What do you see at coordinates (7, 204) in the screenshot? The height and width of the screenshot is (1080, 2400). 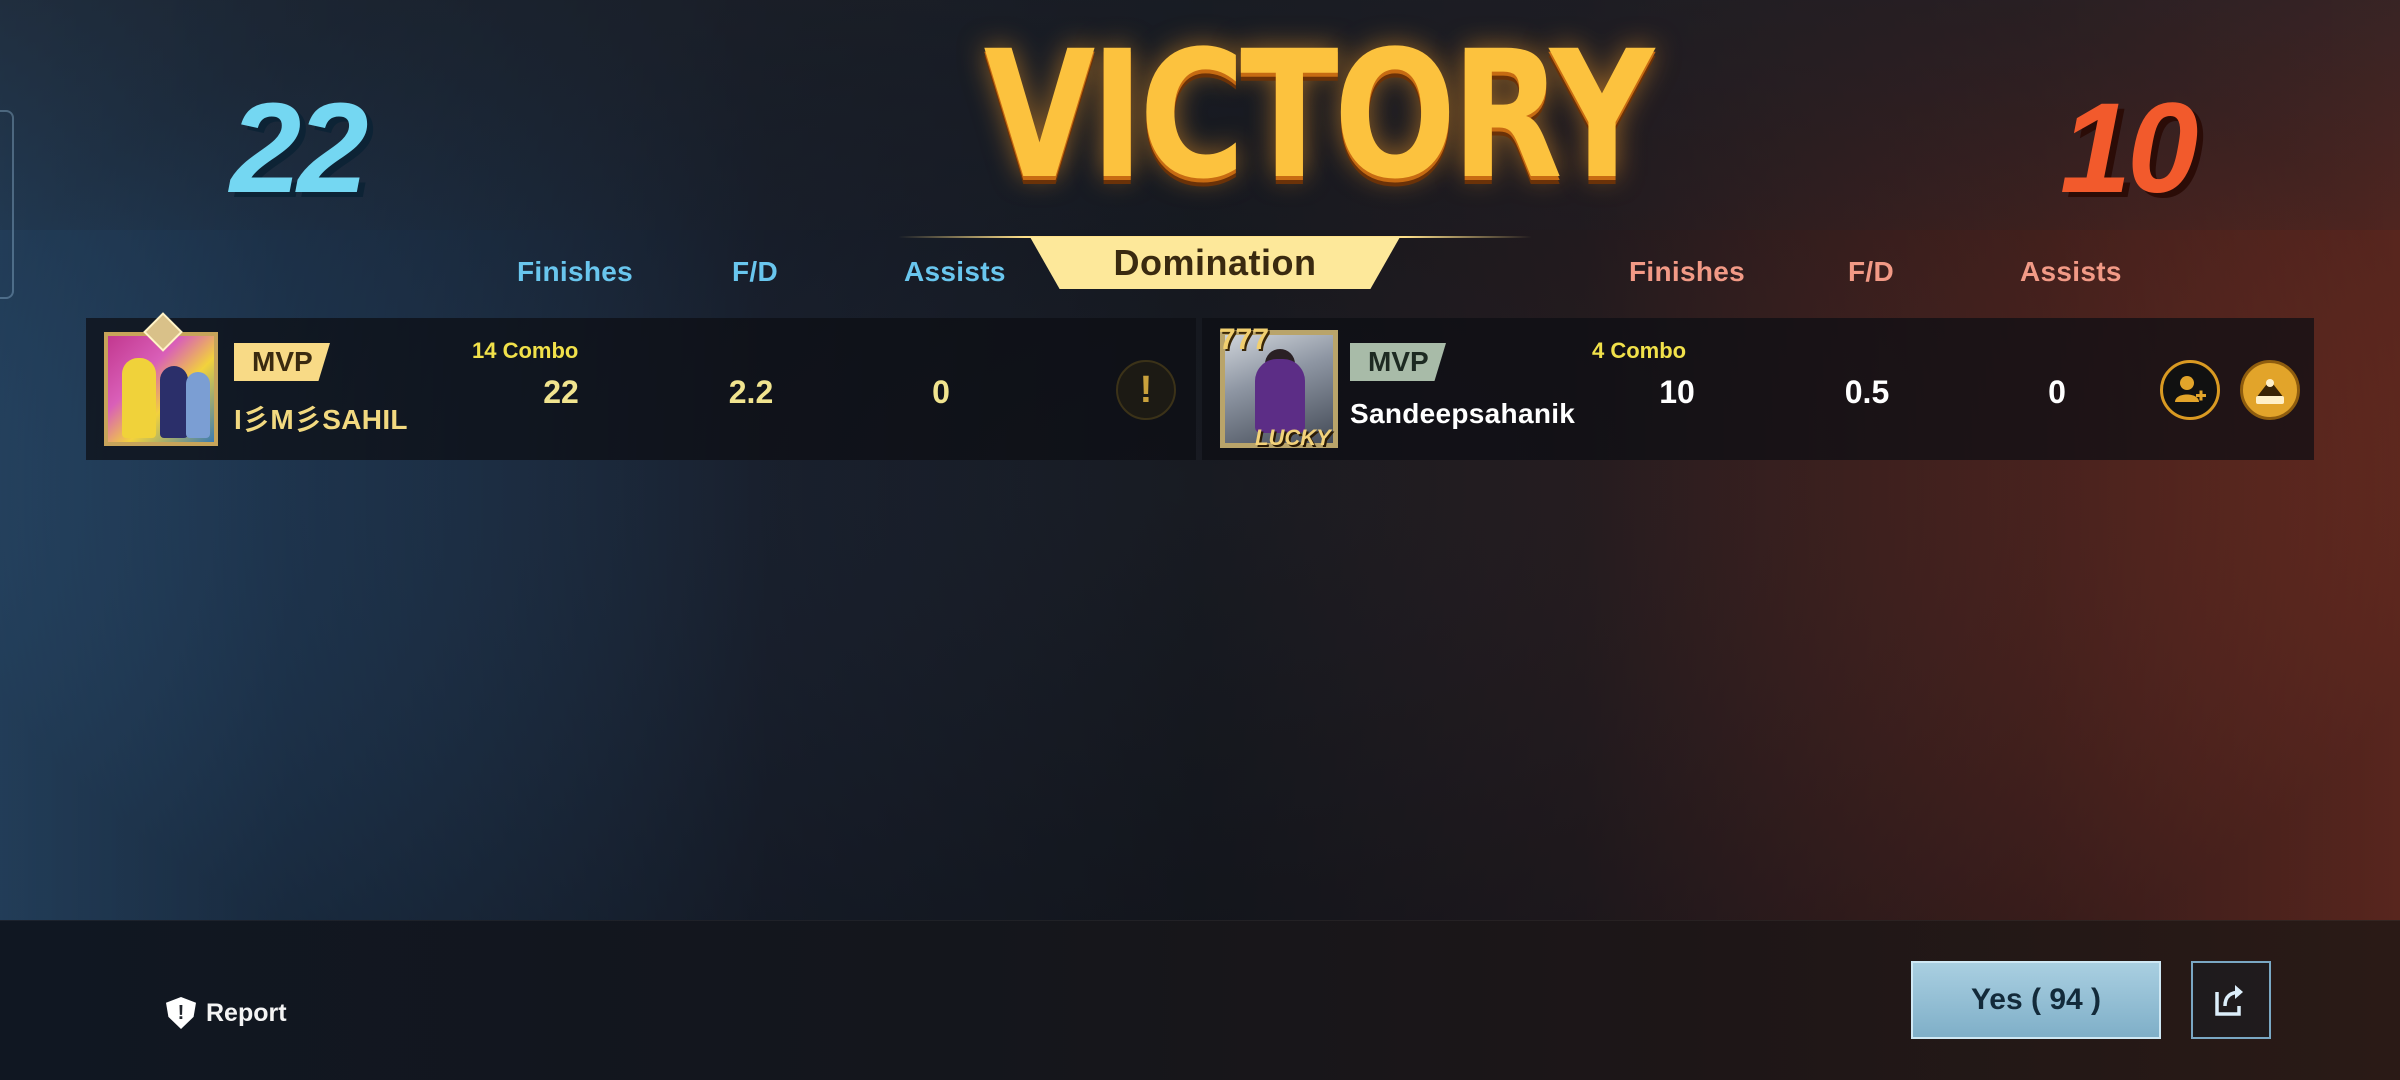 I see `left-edge-handle` at bounding box center [7, 204].